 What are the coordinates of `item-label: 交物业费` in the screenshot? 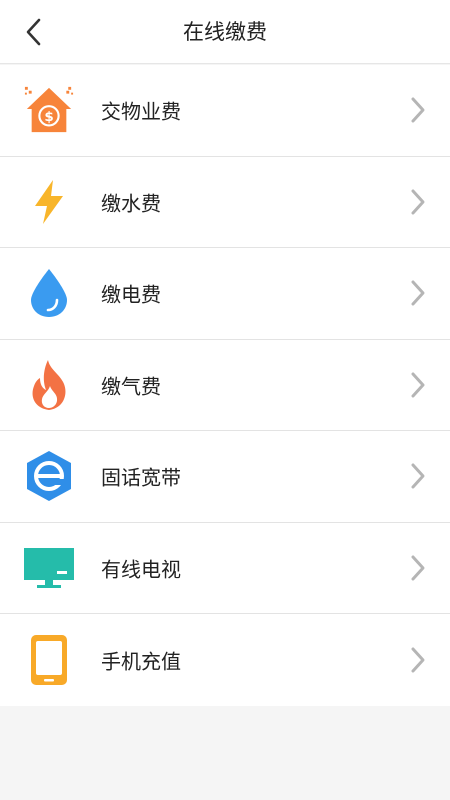 It's located at (141, 111).